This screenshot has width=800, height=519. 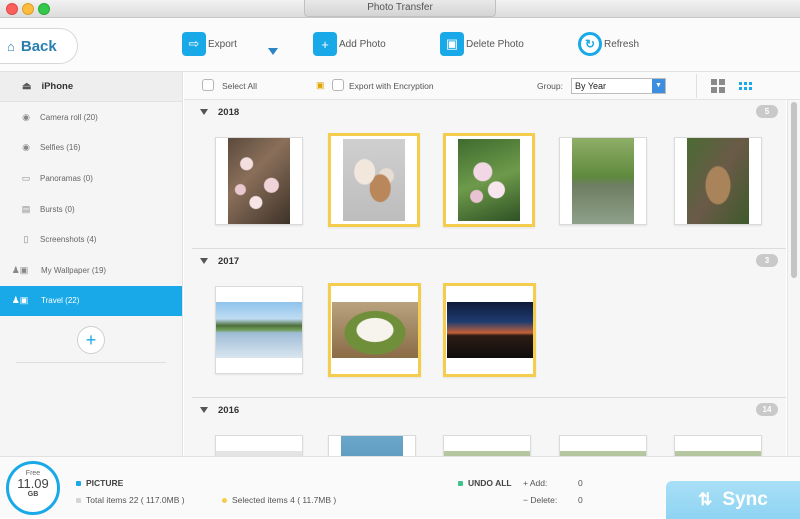 I want to click on undo-all-button: UNDO ALL, so click(x=485, y=483).